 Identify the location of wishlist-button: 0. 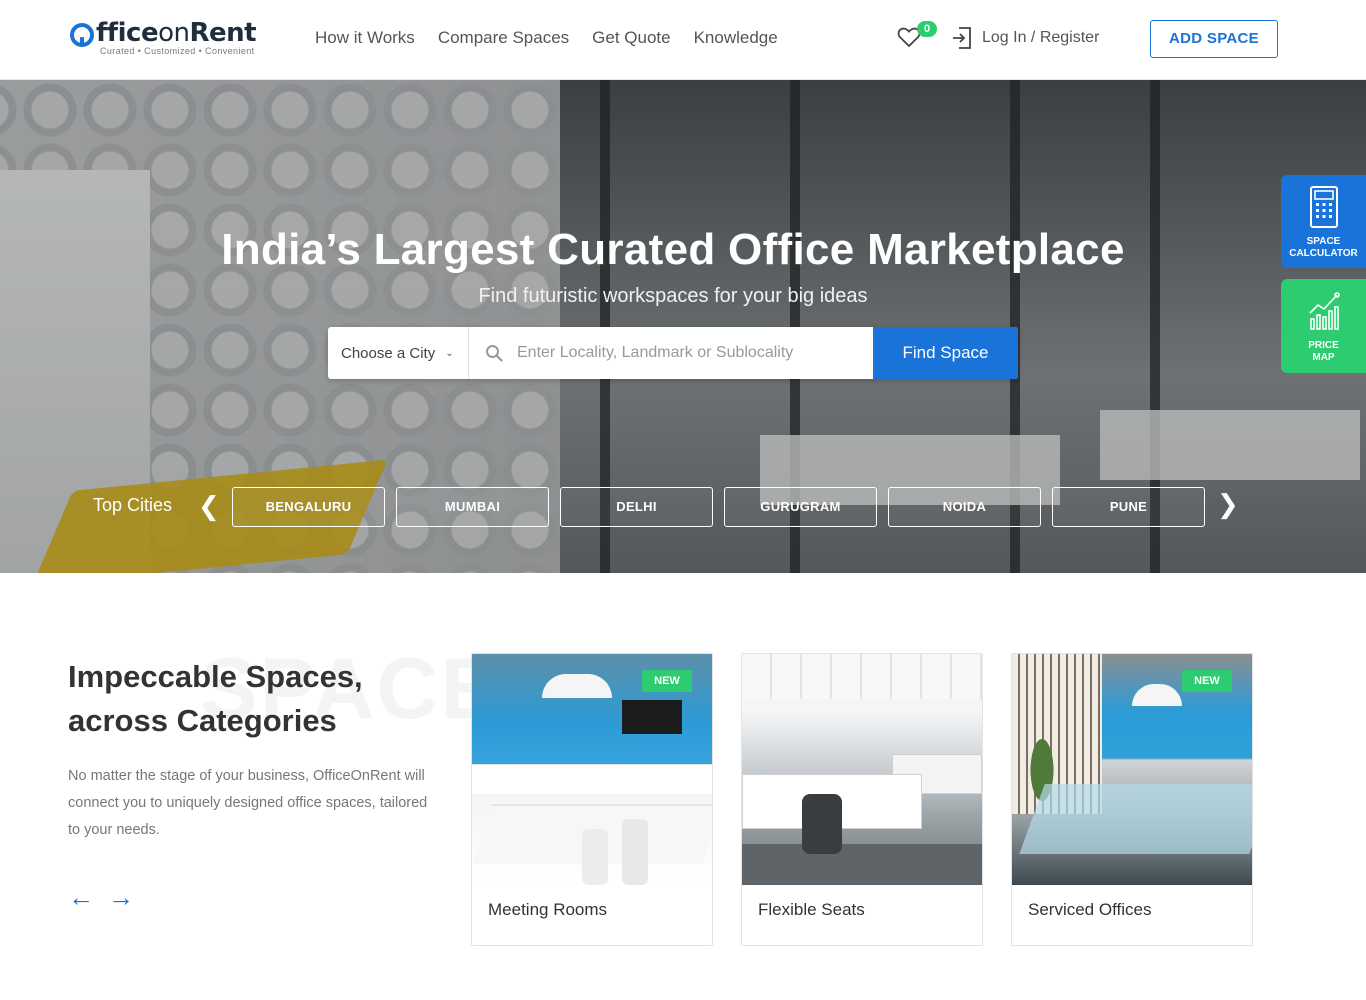
(917, 35).